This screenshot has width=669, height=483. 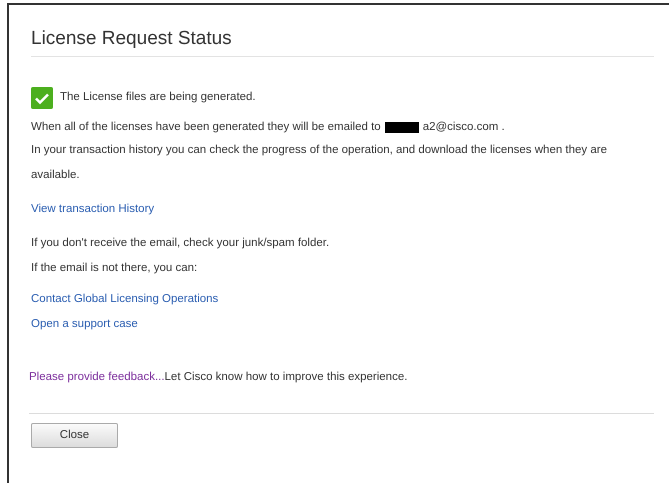 What do you see at coordinates (114, 268) in the screenshot?
I see `help-text: If the email is not there, you can:` at bounding box center [114, 268].